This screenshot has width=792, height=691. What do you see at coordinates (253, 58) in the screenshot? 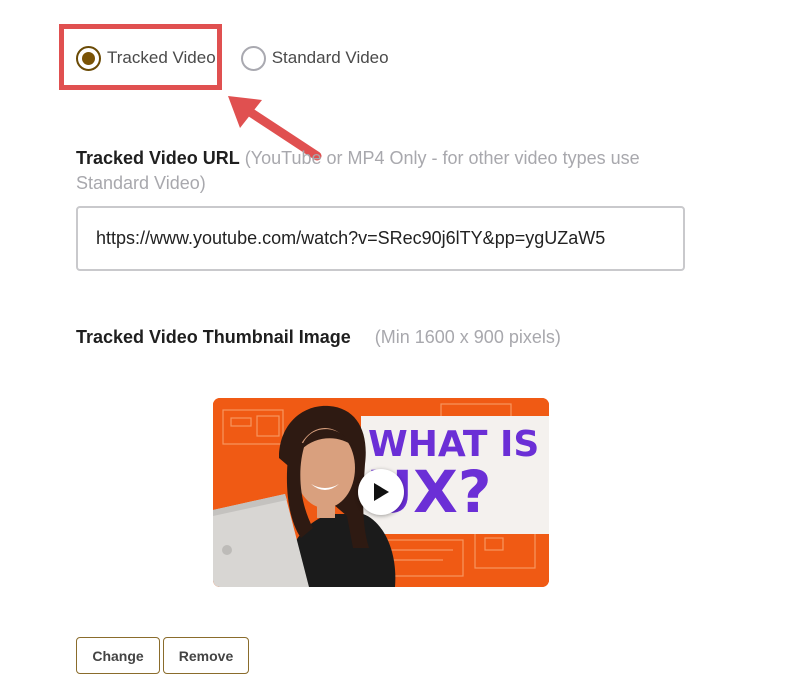
I see `standard-video-radio-circle` at bounding box center [253, 58].